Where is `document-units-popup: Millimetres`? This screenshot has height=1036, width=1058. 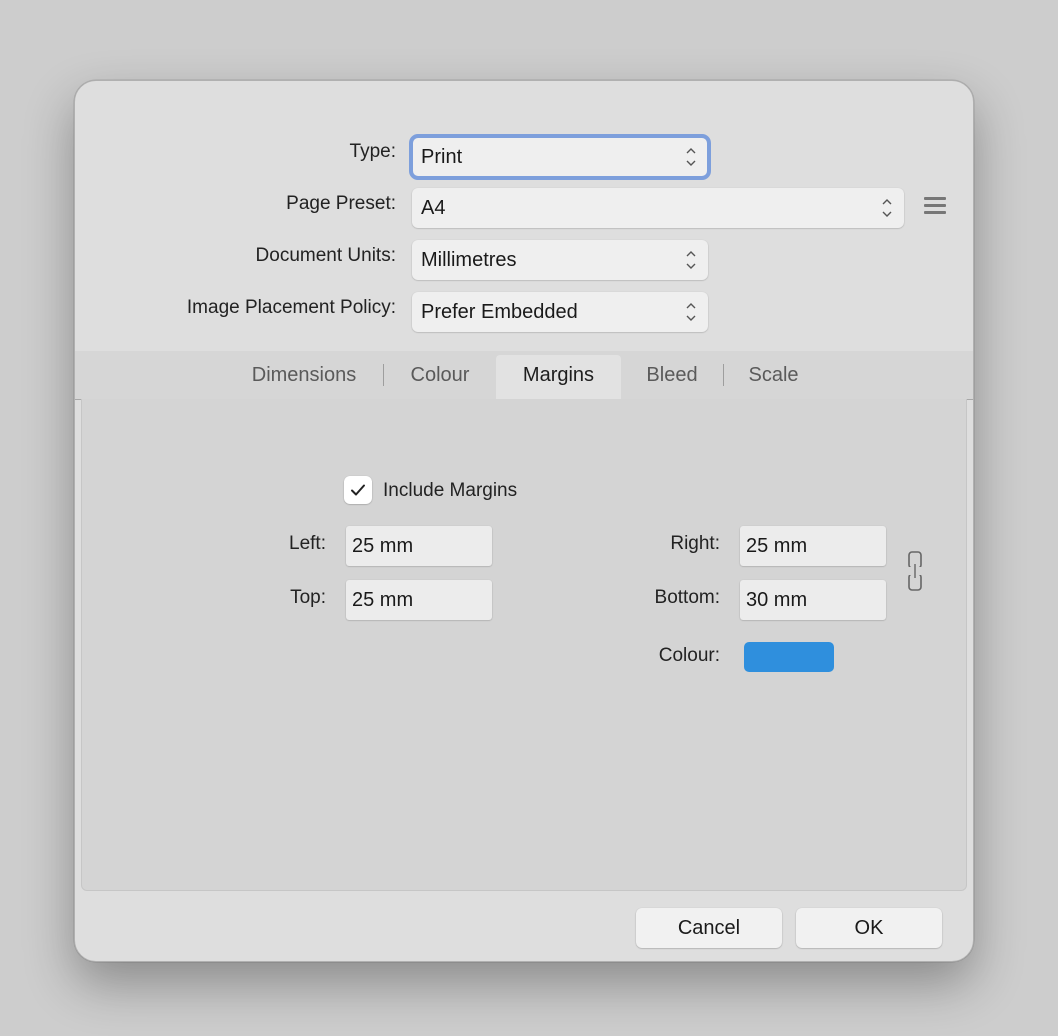
document-units-popup: Millimetres is located at coordinates (560, 260).